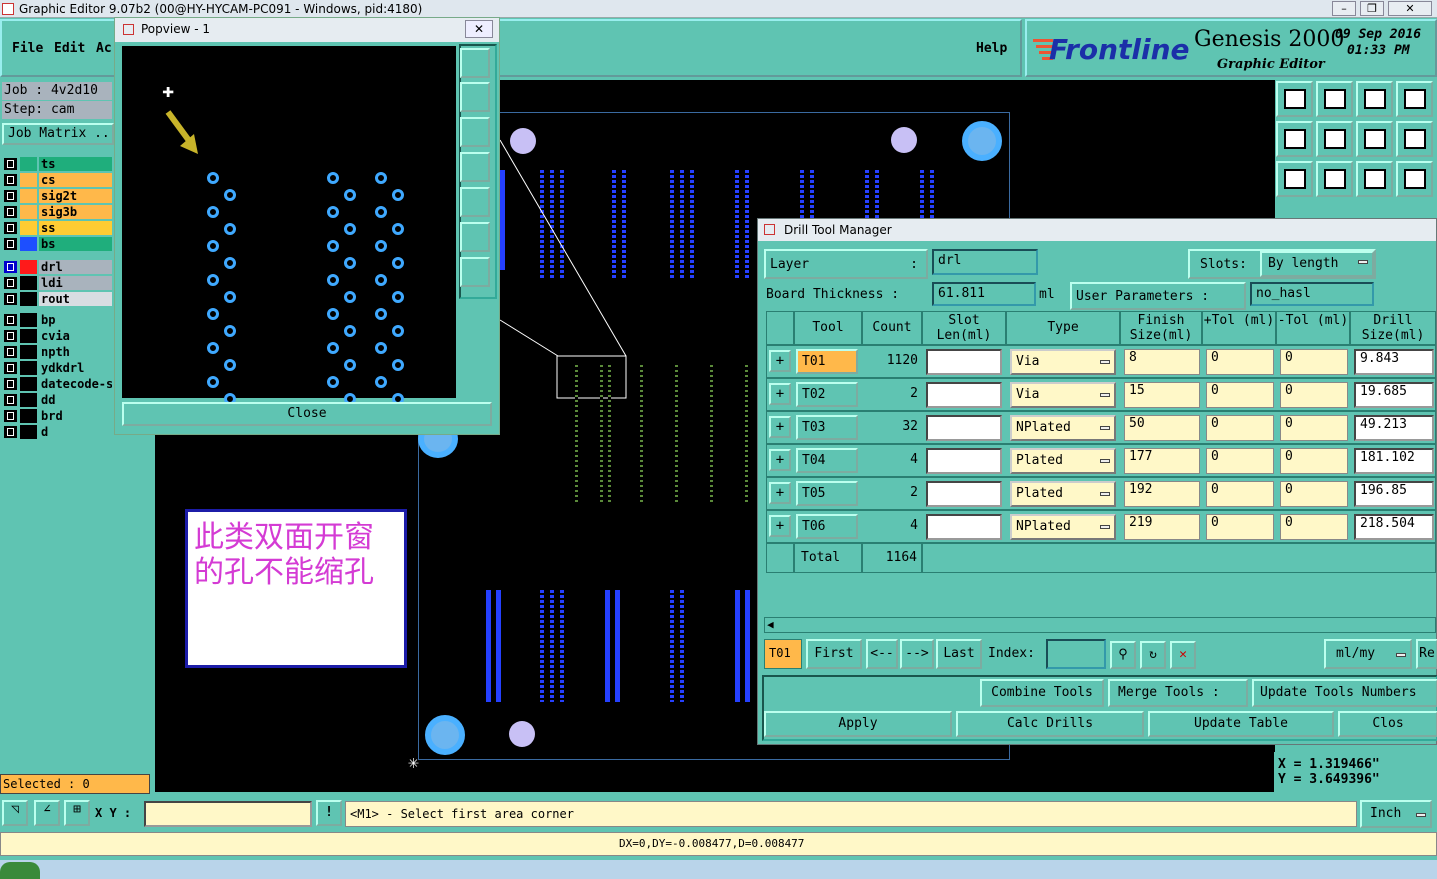  I want to click on finish-size-input: 219, so click(1162, 527).